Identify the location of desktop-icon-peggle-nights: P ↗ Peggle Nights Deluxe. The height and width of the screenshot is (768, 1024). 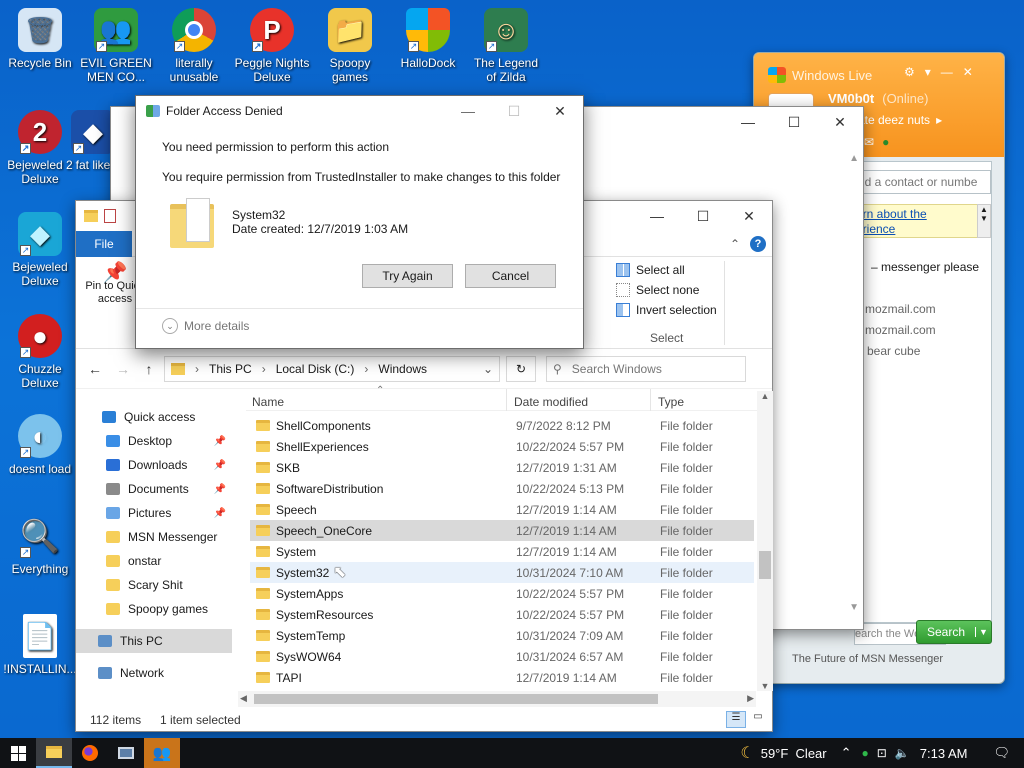
(272, 46).